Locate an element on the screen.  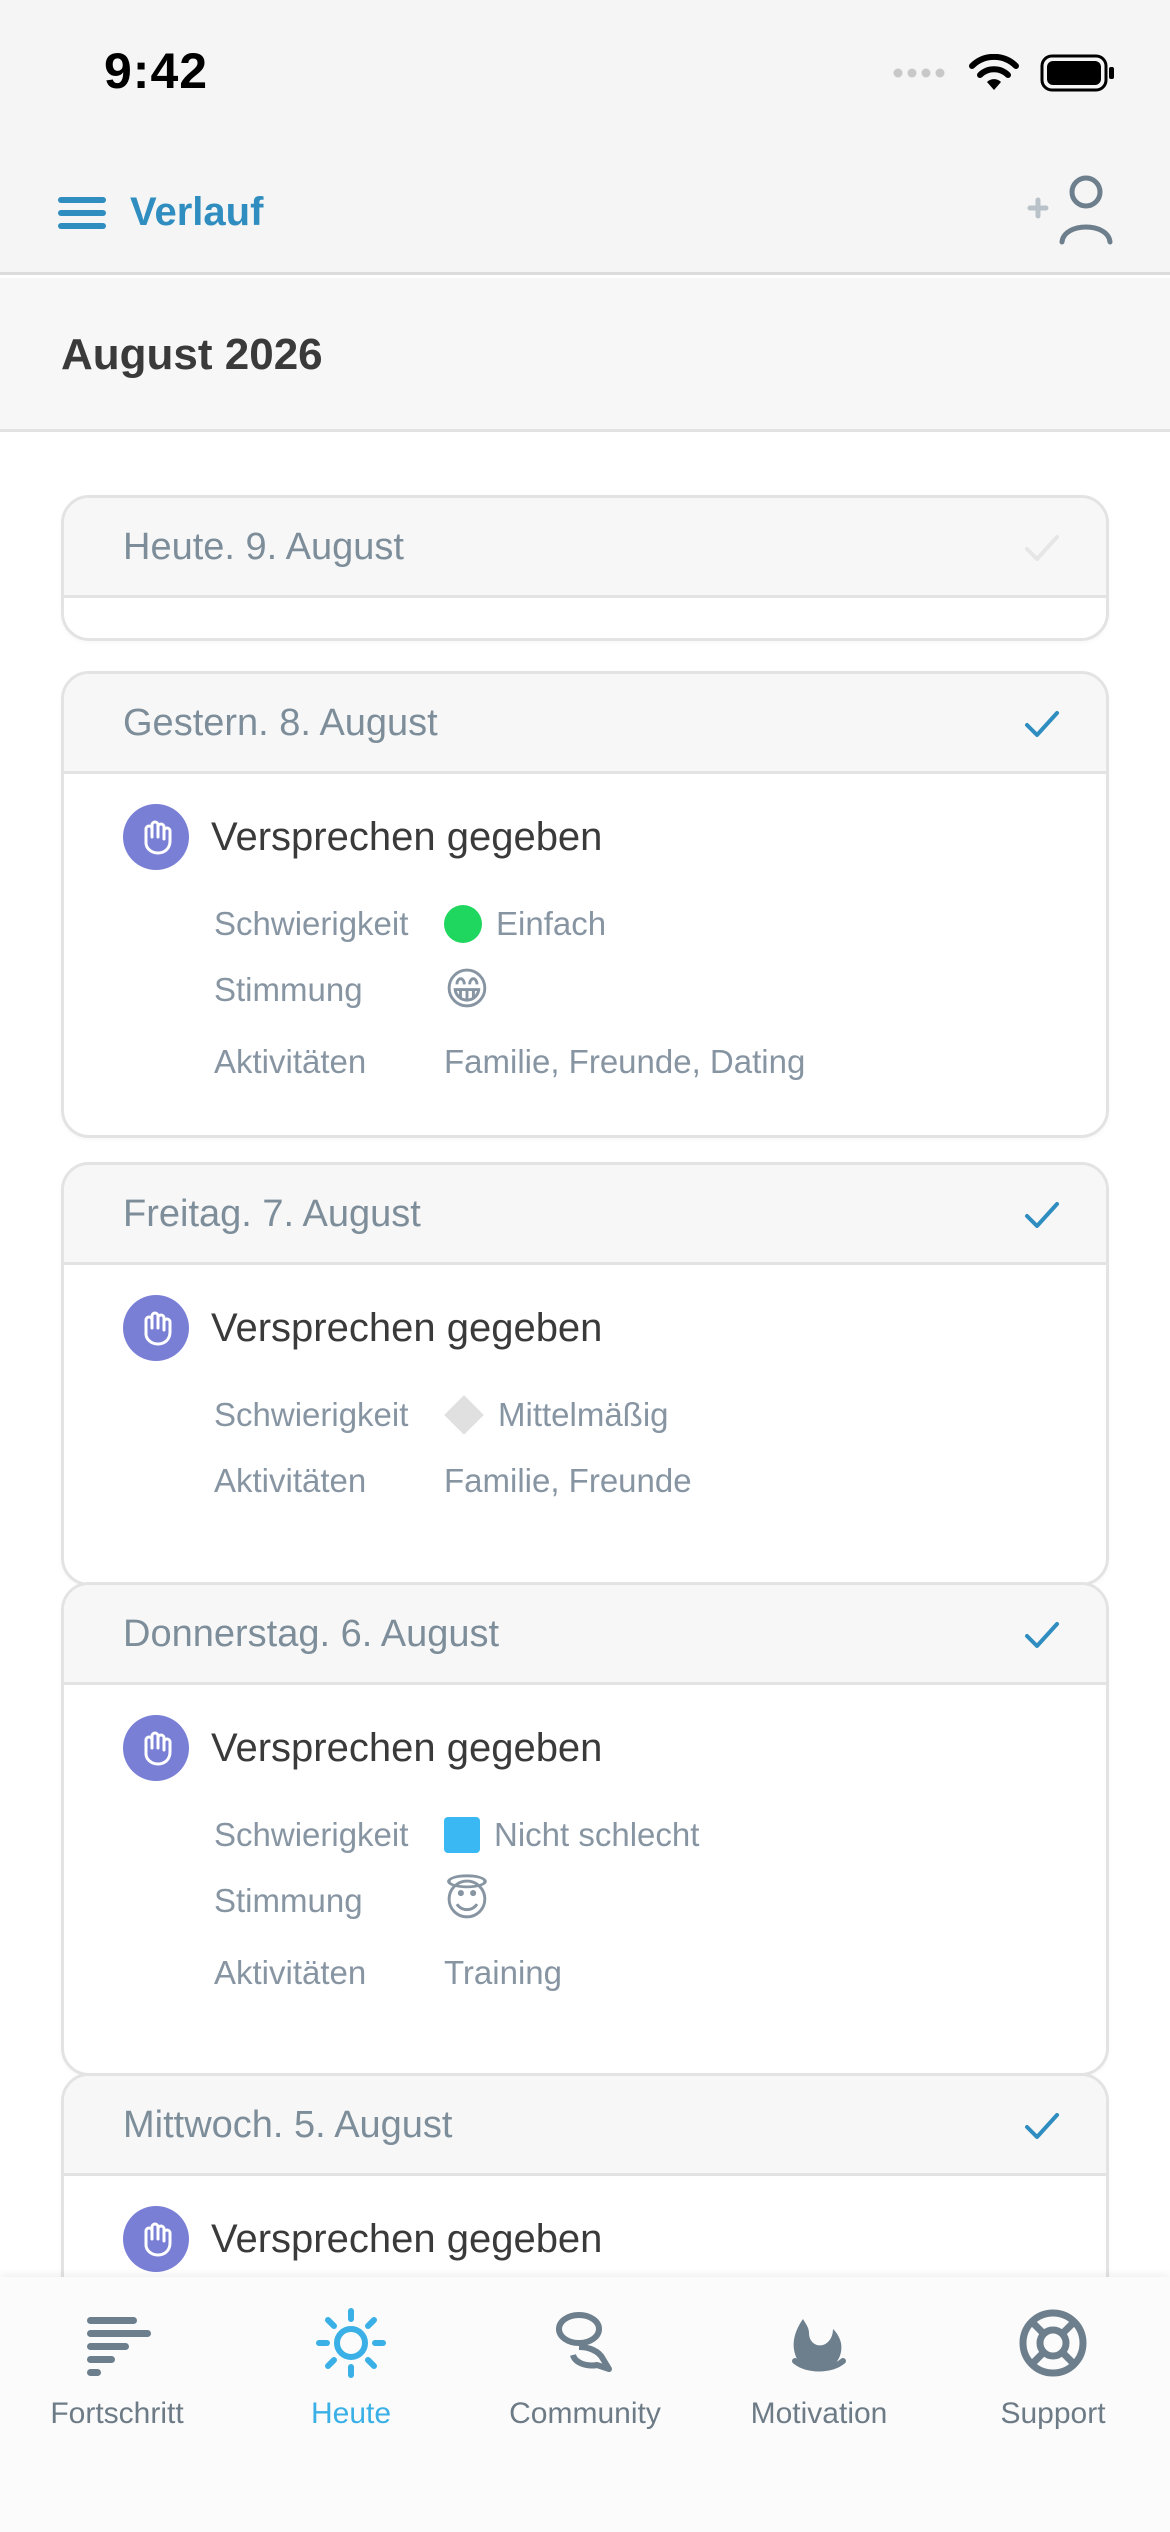
sun-icon is located at coordinates (351, 2343).